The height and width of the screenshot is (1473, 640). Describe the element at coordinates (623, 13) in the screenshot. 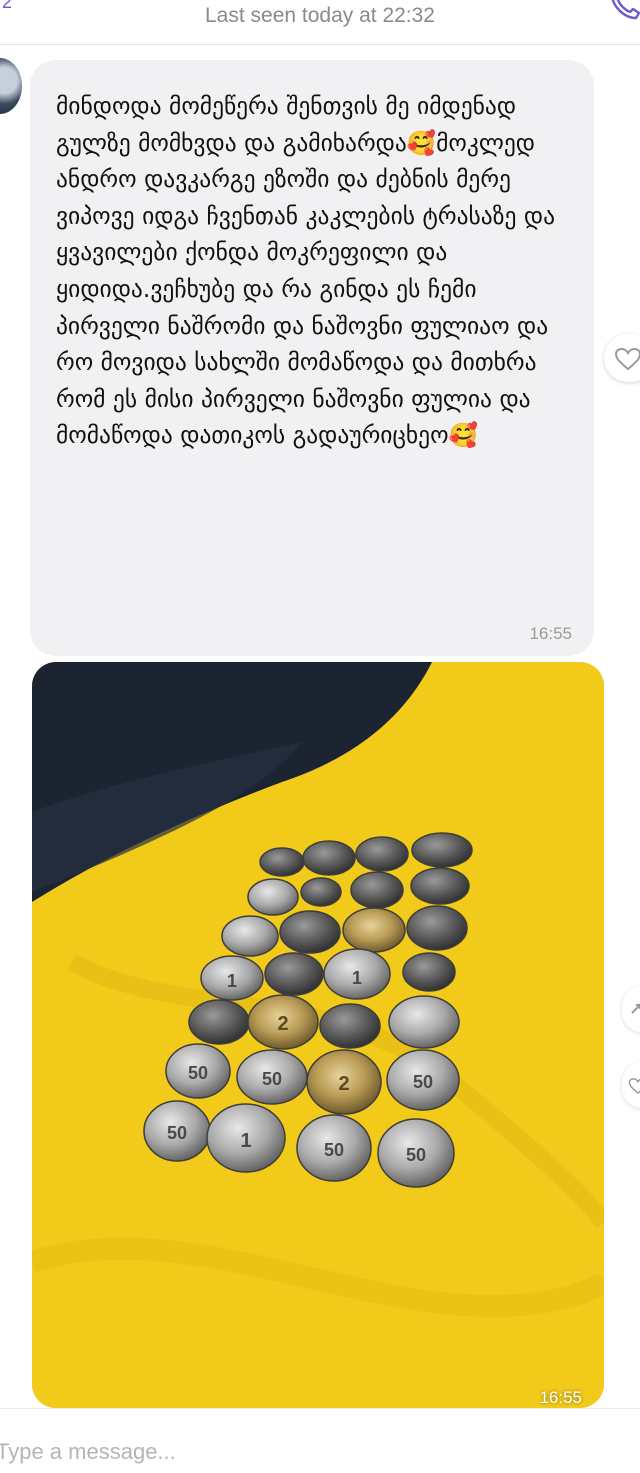

I see `phone-icon` at that location.